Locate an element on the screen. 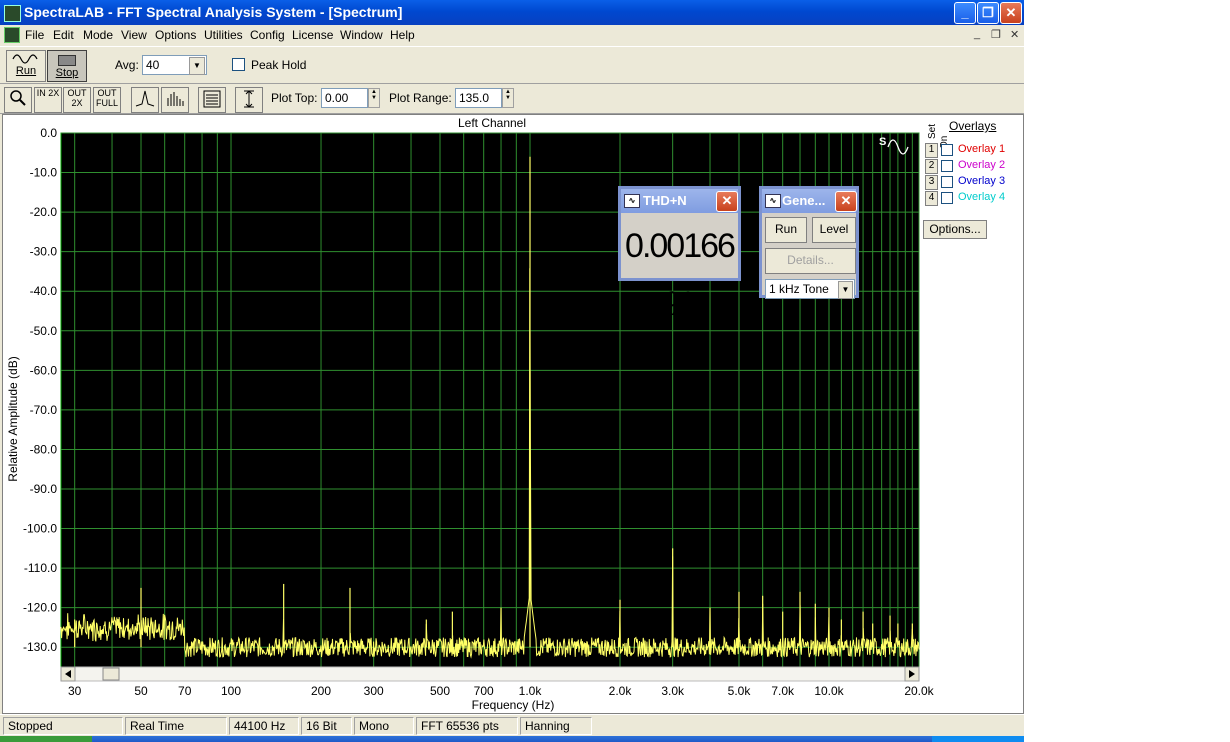  plot-top-input: 0.00 is located at coordinates (344, 98).